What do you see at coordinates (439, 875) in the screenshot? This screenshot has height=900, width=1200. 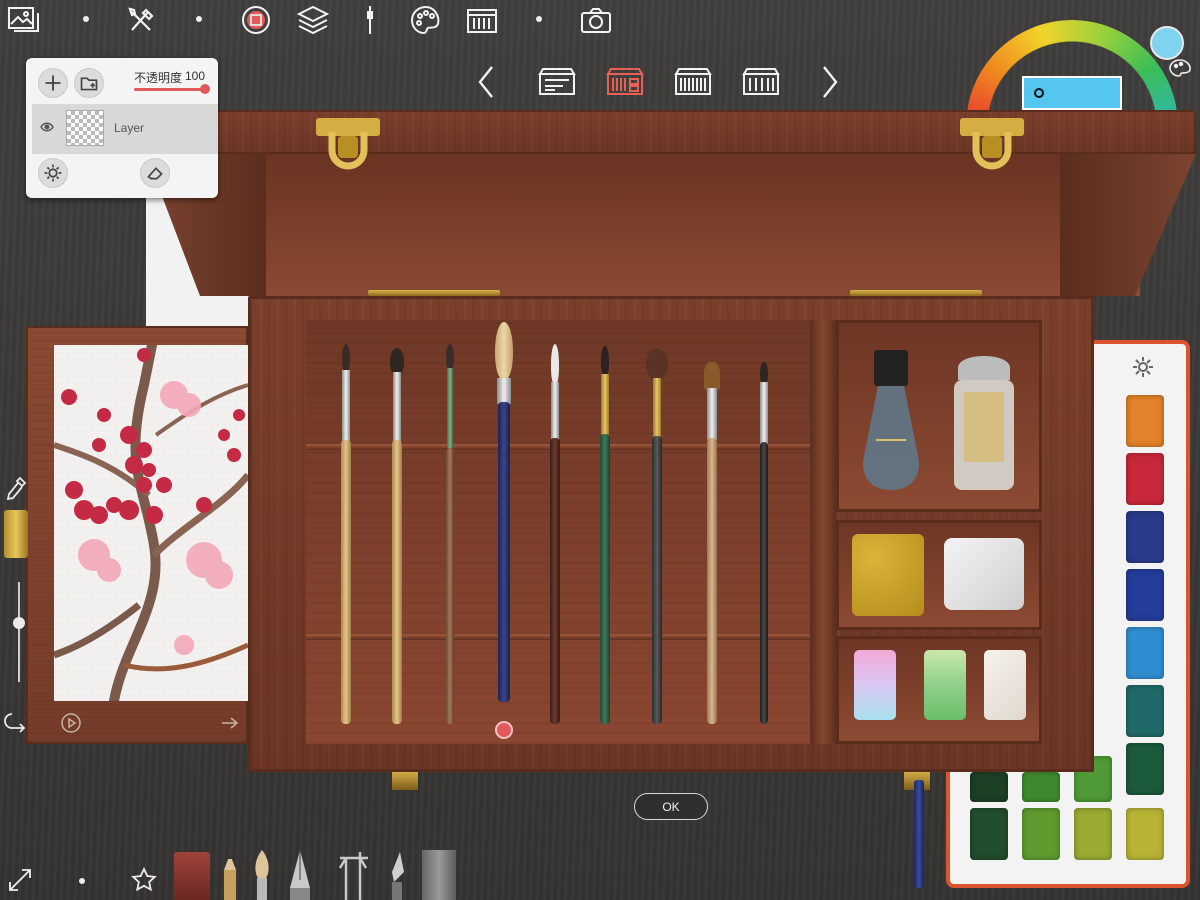 I see `sharpener-tool-icon` at bounding box center [439, 875].